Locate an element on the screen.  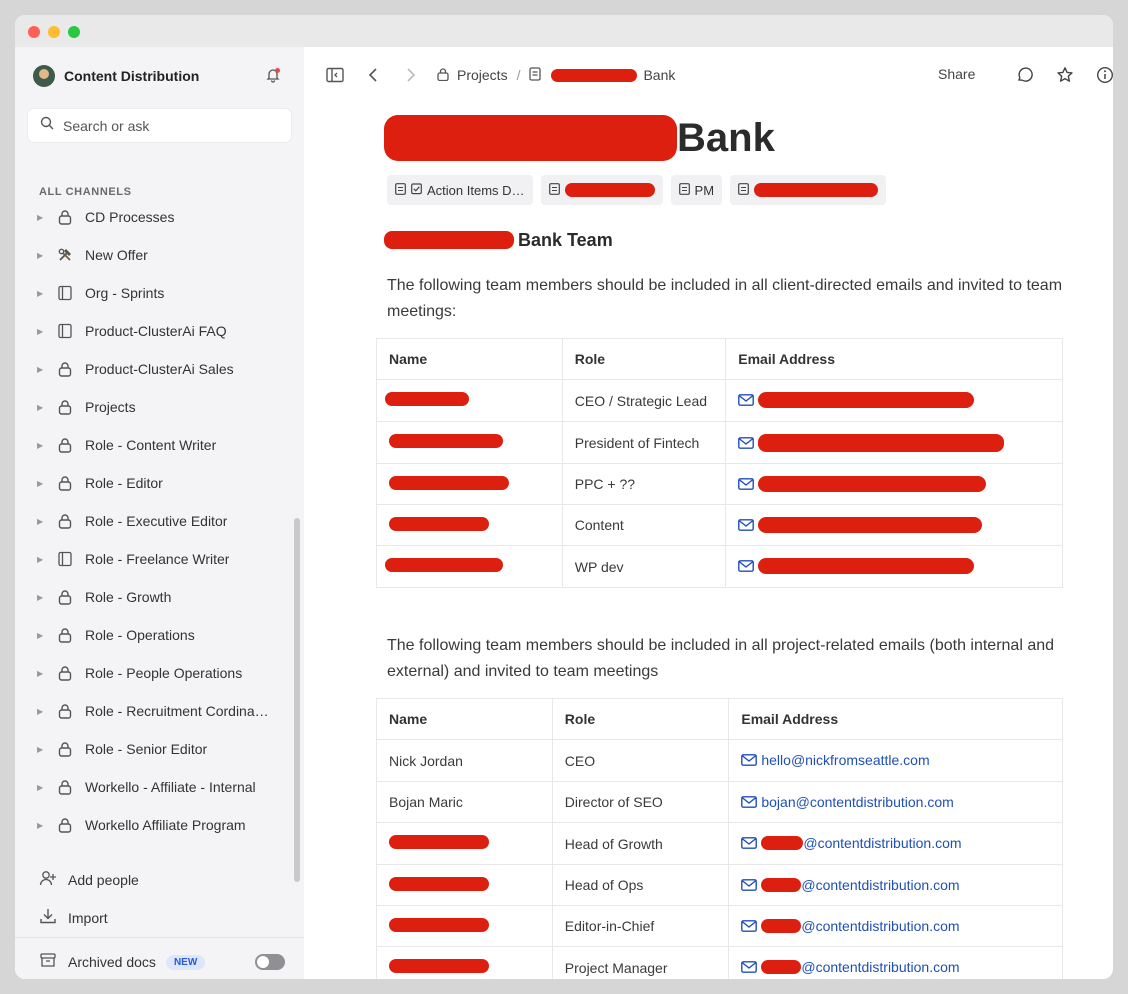
sidebar-item-role-editor: ▶ Role - Editor is located at coordinates (159, 483).